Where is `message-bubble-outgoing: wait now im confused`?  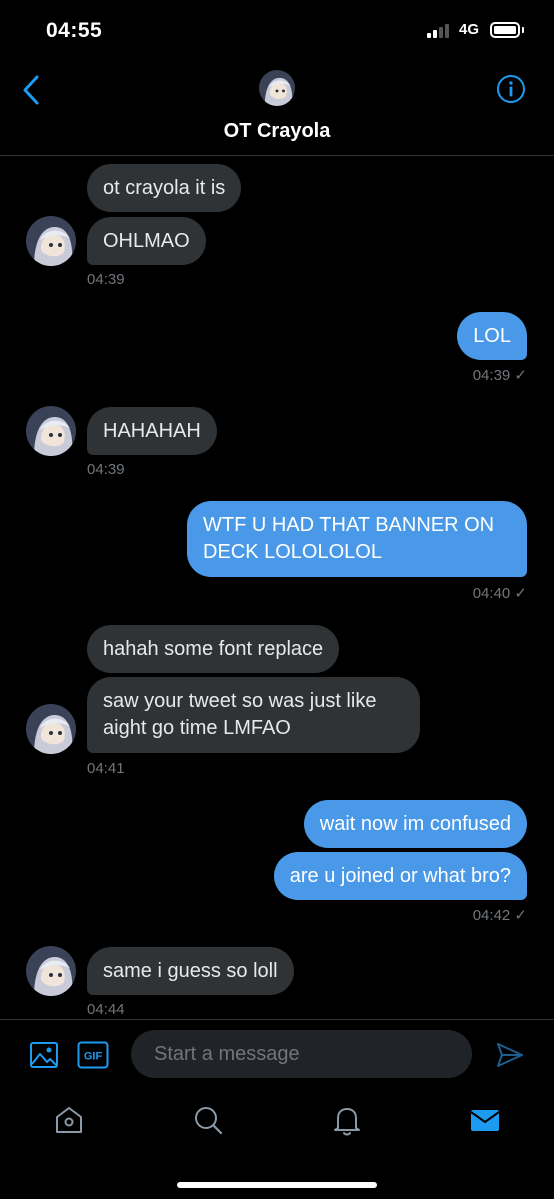
message-bubble-outgoing: wait now im confused is located at coordinates (415, 824).